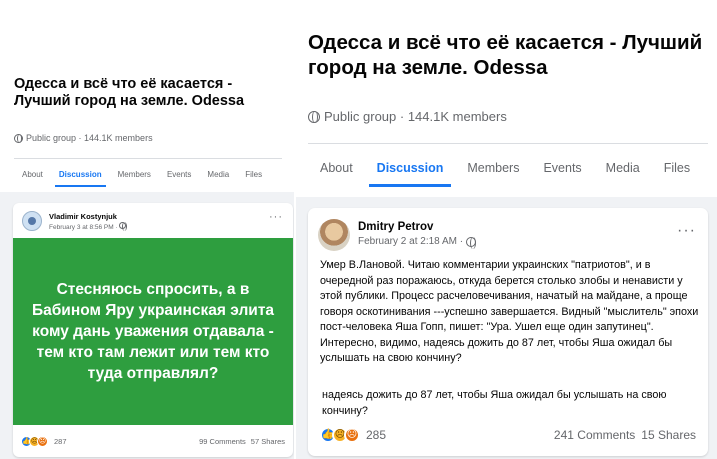  What do you see at coordinates (153, 441) in the screenshot?
I see `post-footer: 👍 ☹ ☹ 287 99 Comments 57 Shares` at bounding box center [153, 441].